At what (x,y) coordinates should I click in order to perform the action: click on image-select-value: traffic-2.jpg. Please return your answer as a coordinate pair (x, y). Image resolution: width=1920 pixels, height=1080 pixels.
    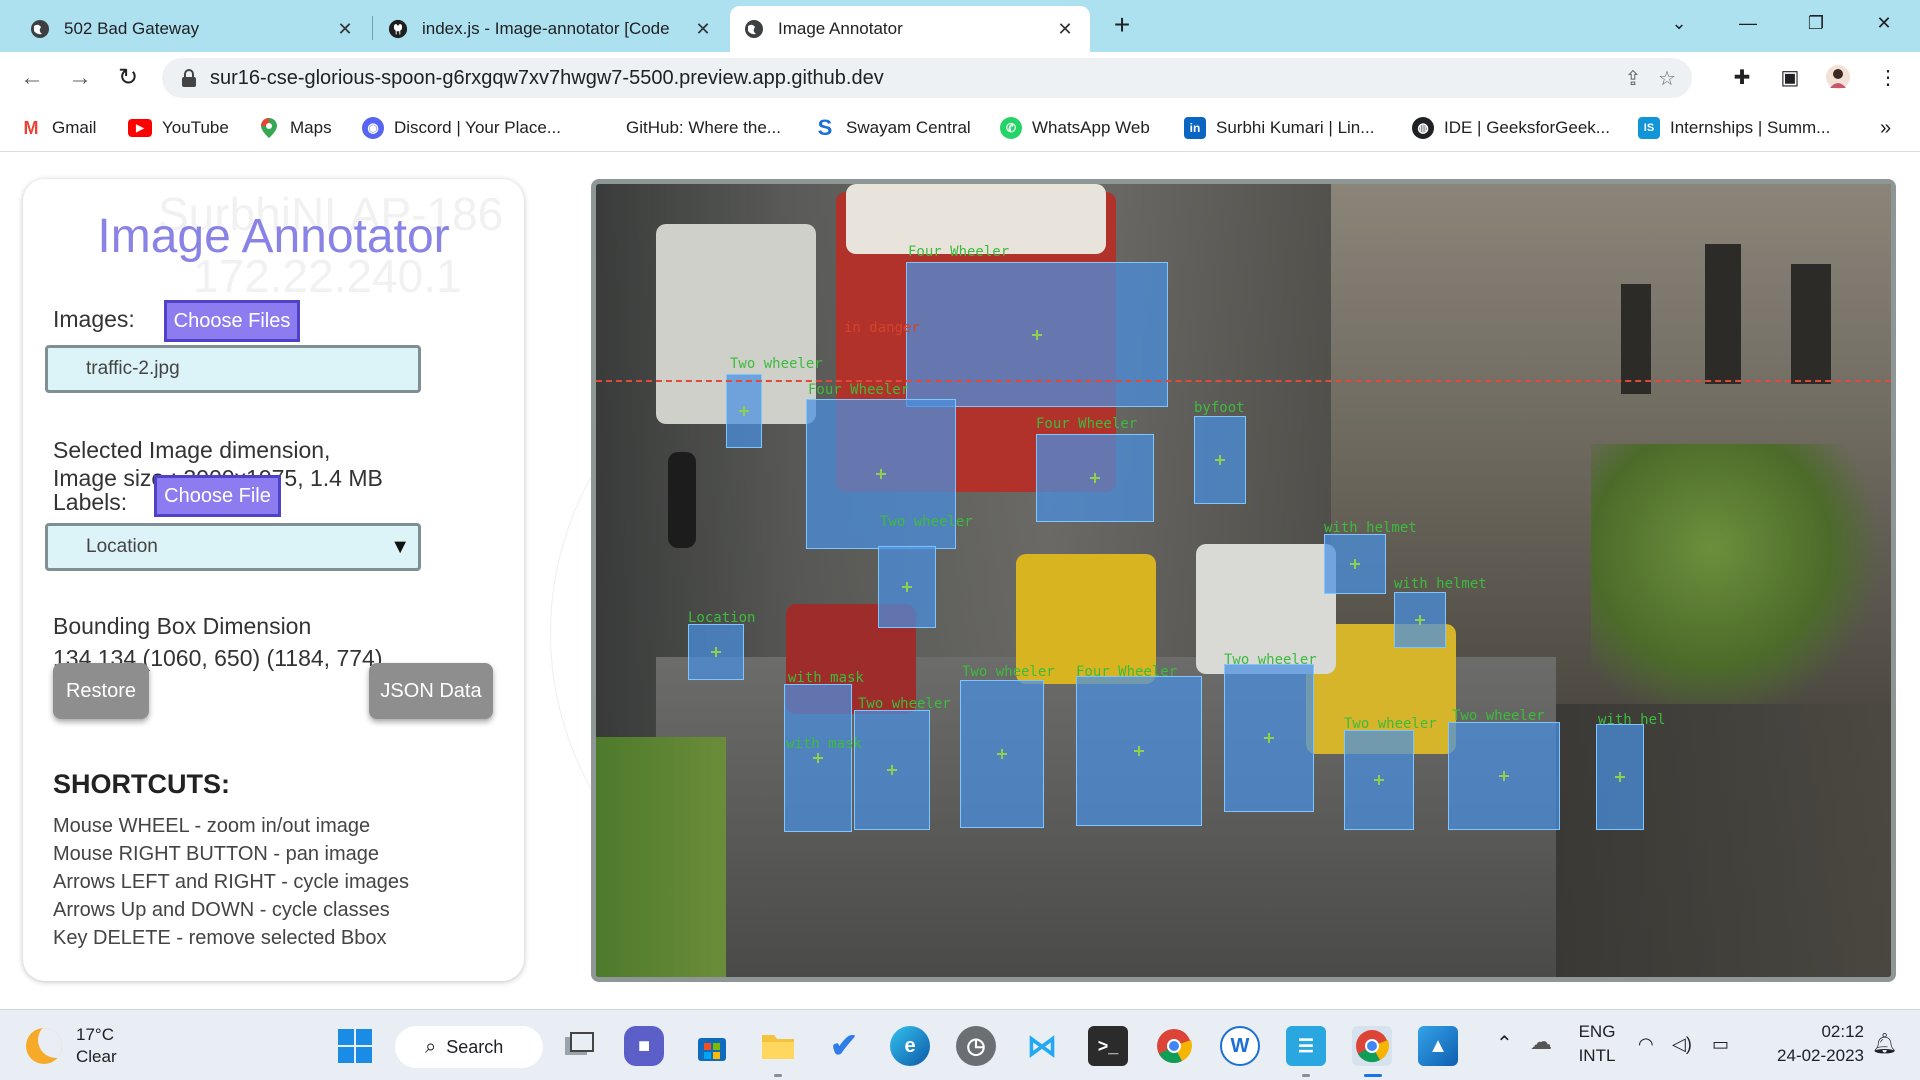
    Looking at the image, I should click on (133, 368).